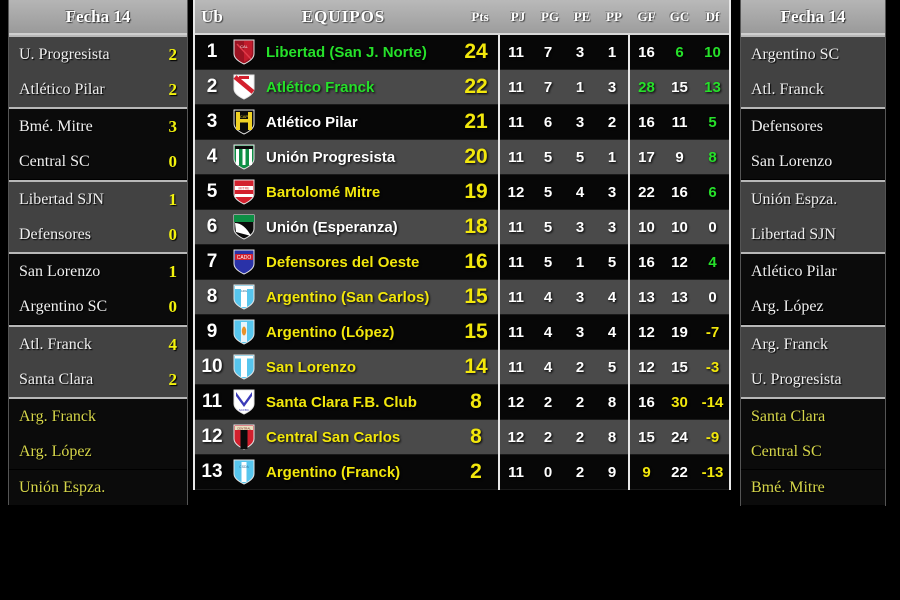 The width and height of the screenshot is (900, 600). What do you see at coordinates (98, 234) in the screenshot?
I see `fixture-row: Defensores 0` at bounding box center [98, 234].